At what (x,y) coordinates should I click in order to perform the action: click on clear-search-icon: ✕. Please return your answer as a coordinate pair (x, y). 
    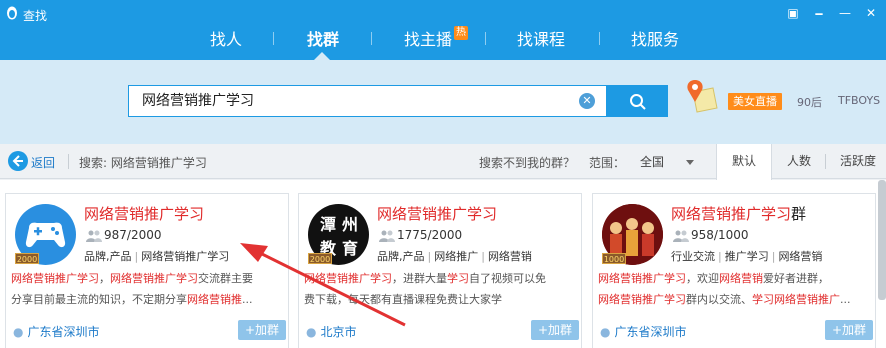
    Looking at the image, I should click on (587, 101).